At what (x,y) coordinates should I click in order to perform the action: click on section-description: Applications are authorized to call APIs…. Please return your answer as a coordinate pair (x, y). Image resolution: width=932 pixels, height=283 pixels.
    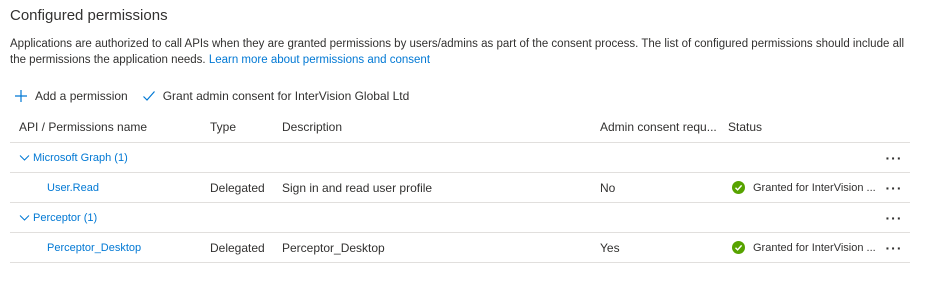
    Looking at the image, I should click on (462, 52).